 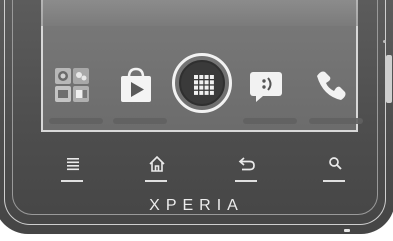 I want to click on apps-grid-icon, so click(x=204, y=85).